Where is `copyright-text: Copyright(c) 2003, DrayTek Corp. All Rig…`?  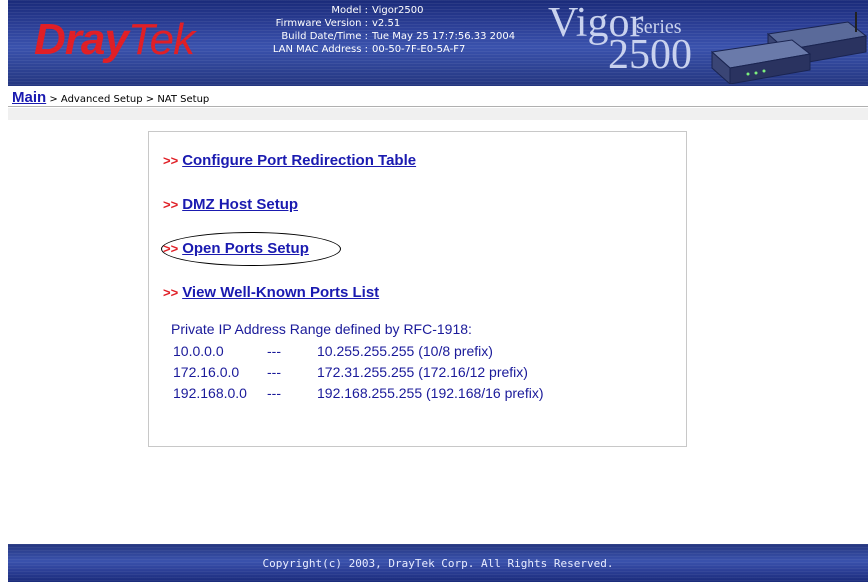
copyright-text: Copyright(c) 2003, DrayTek Corp. All Rig… is located at coordinates (438, 563).